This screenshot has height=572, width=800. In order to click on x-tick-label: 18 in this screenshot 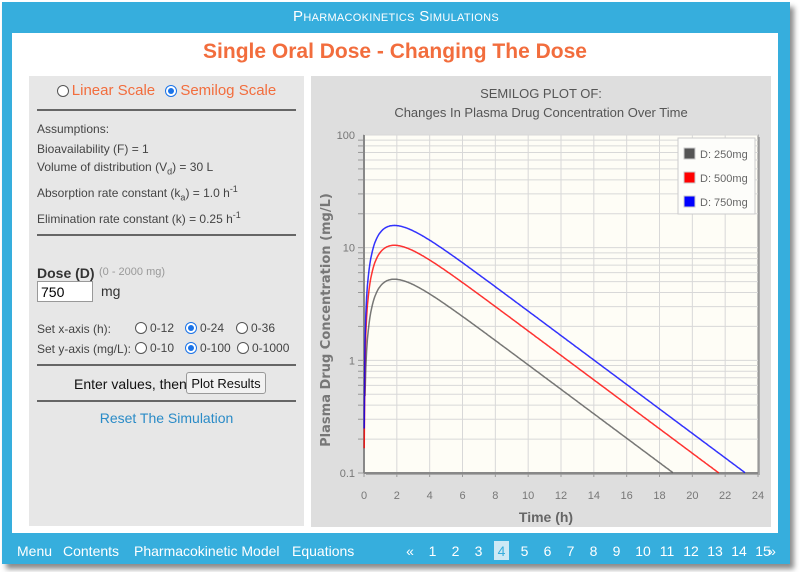, I will do `click(659, 496)`.